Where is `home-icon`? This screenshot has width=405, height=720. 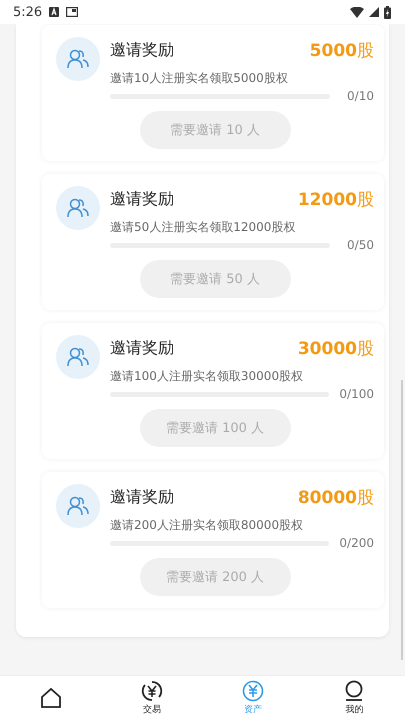
home-icon is located at coordinates (51, 698).